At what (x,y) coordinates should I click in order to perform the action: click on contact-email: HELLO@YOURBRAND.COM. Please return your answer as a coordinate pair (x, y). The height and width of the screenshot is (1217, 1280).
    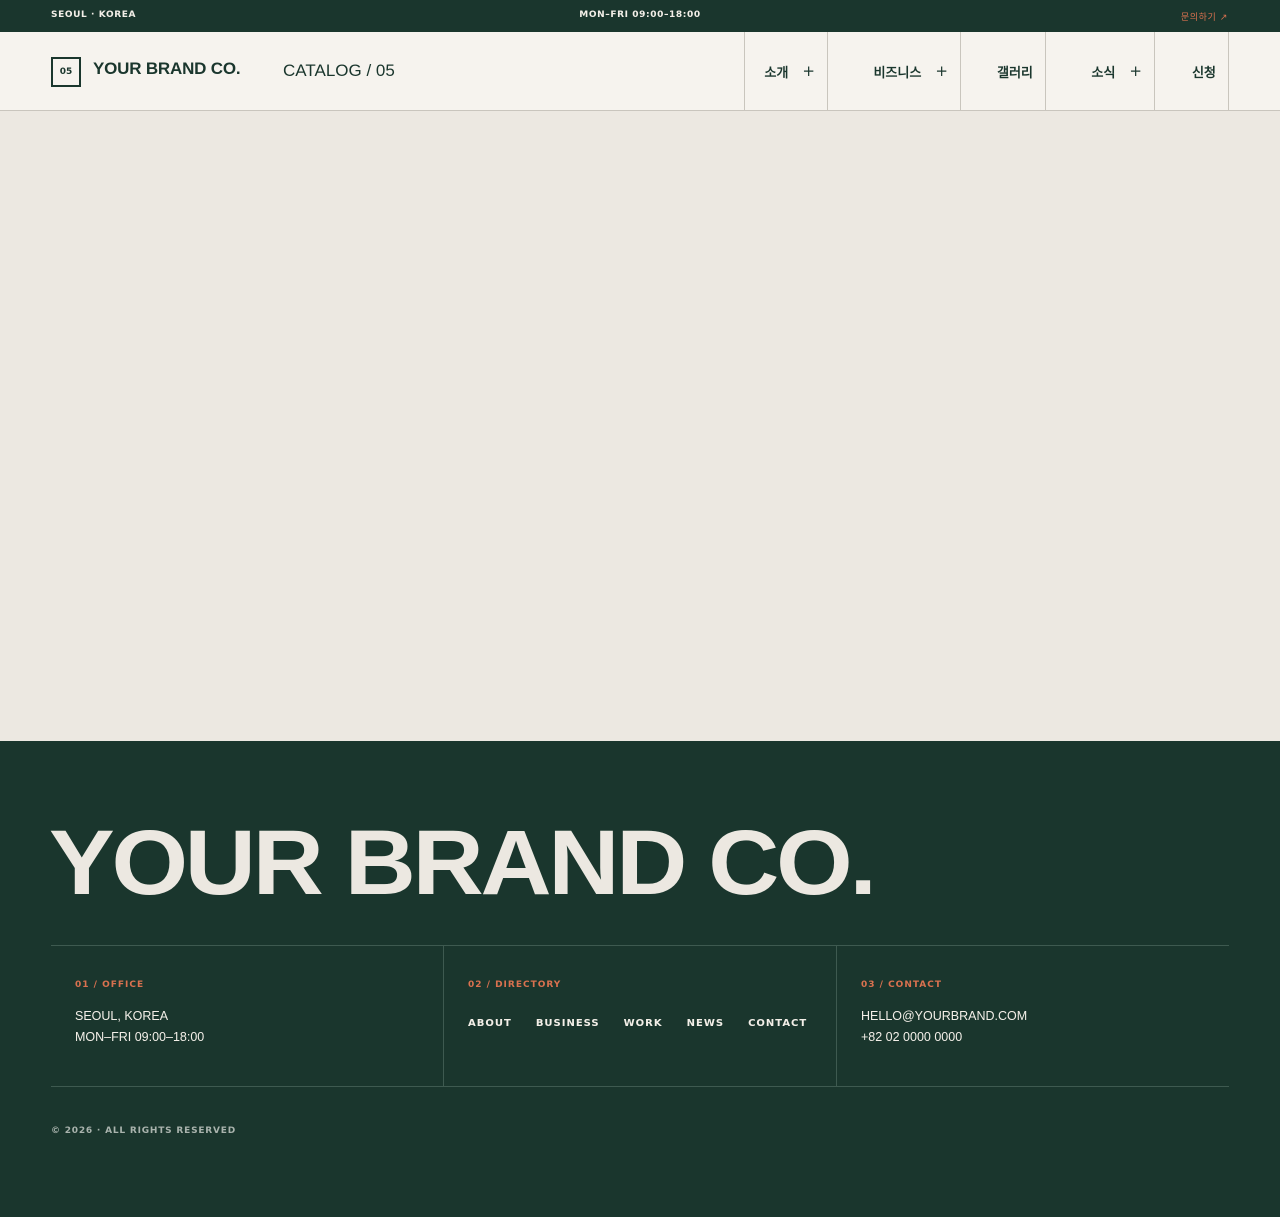
    Looking at the image, I should click on (1033, 1016).